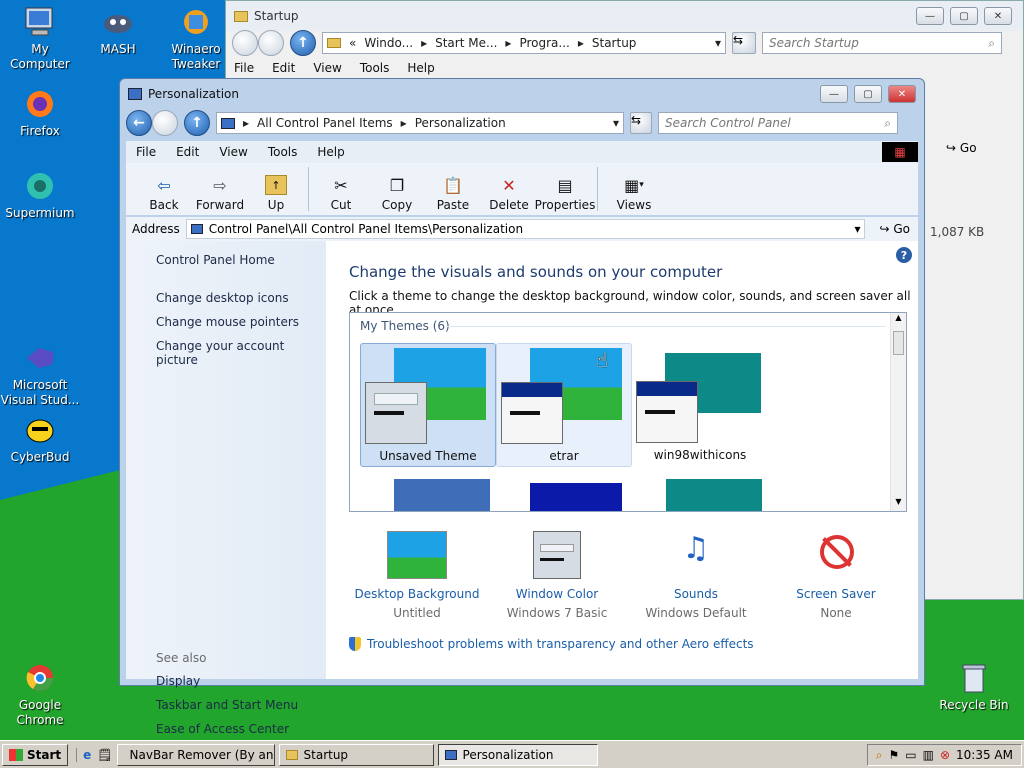 Image resolution: width=1024 pixels, height=768 pixels. Describe the element at coordinates (836, 575) in the screenshot. I see `screen-saver-setting: Screen Saver None` at that location.